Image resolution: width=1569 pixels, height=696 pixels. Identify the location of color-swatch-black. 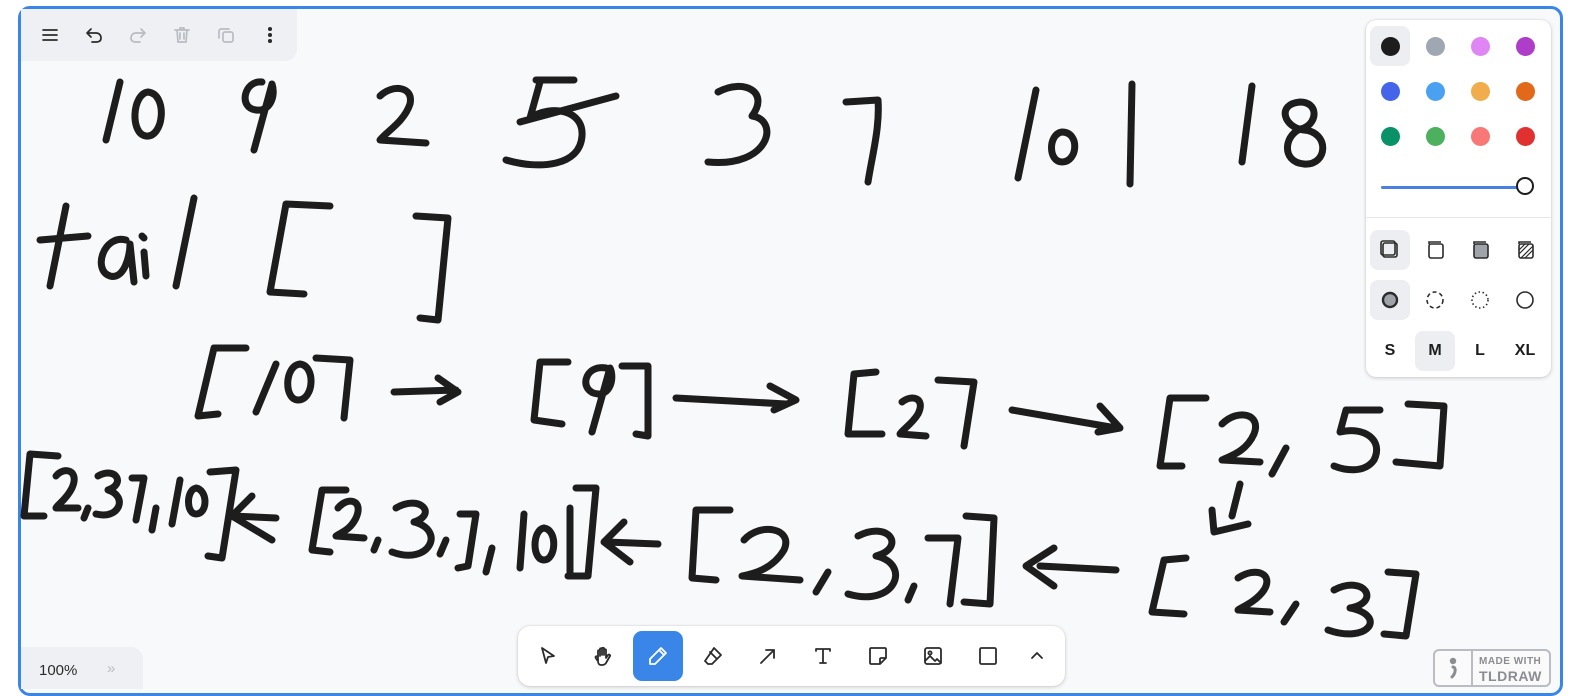
(1390, 46).